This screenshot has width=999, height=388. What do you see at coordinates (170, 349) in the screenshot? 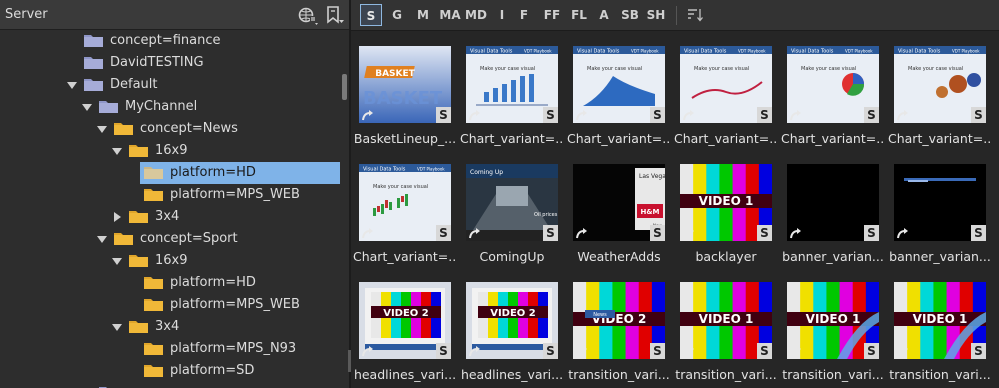
I see `tree-node-platform-mps-n93: platform=MPS_N93` at bounding box center [170, 349].